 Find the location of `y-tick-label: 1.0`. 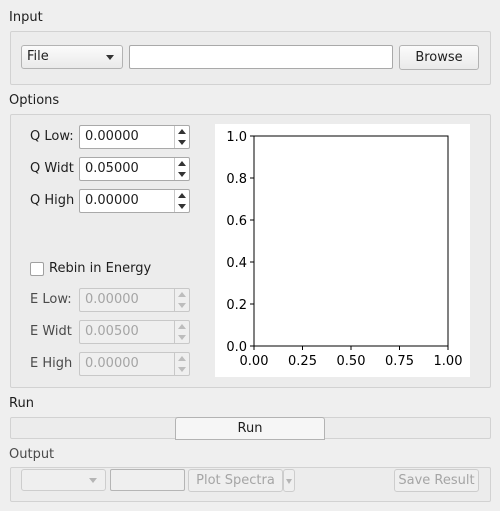

y-tick-label: 1.0 is located at coordinates (236, 137).